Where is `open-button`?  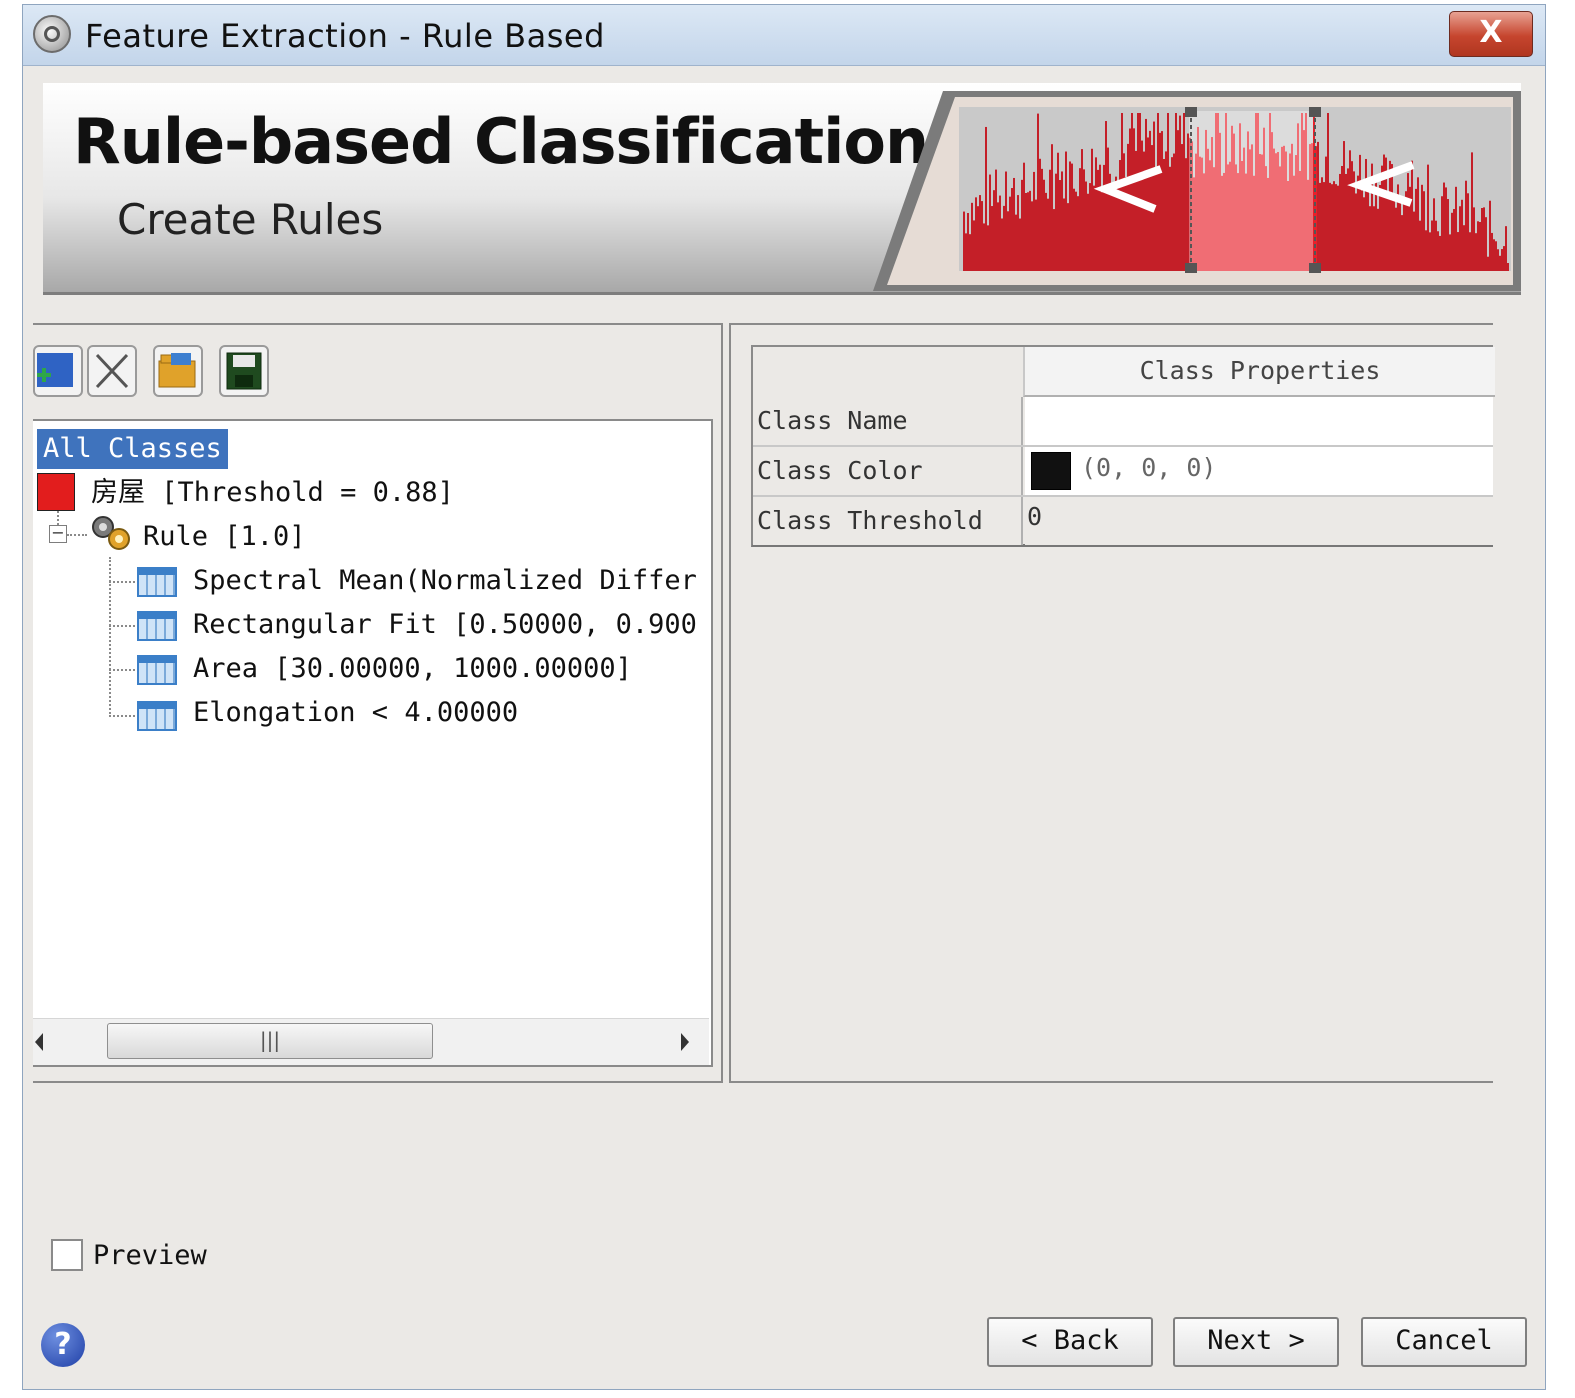
open-button is located at coordinates (178, 371).